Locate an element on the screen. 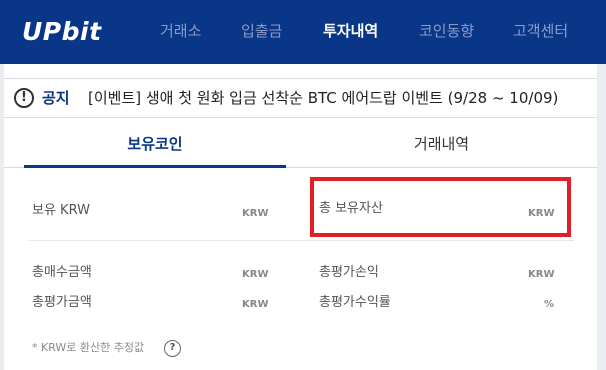 The height and width of the screenshot is (370, 606). nav-deposit-withdraw: 입출금 is located at coordinates (261, 31).